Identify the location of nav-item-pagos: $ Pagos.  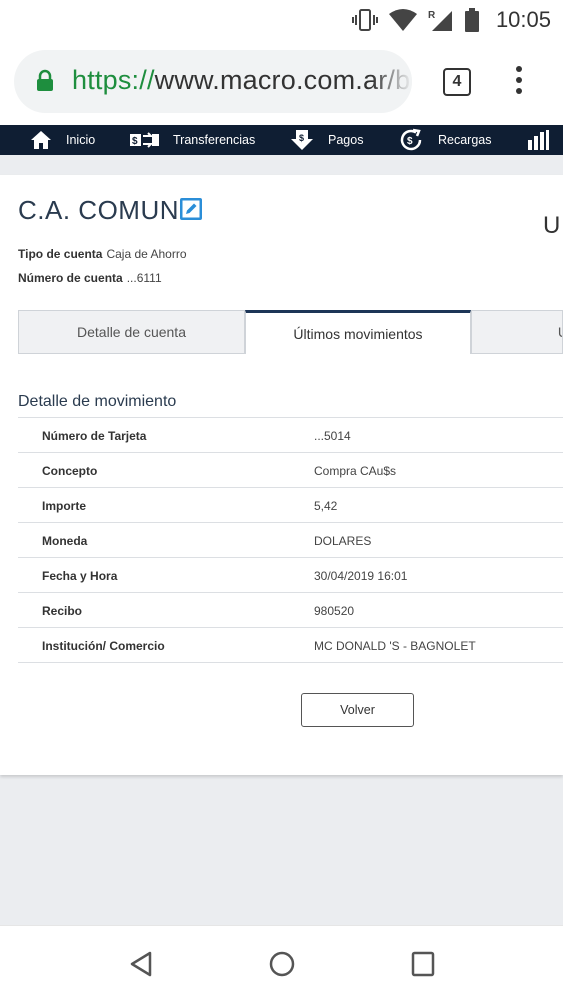
(326, 140).